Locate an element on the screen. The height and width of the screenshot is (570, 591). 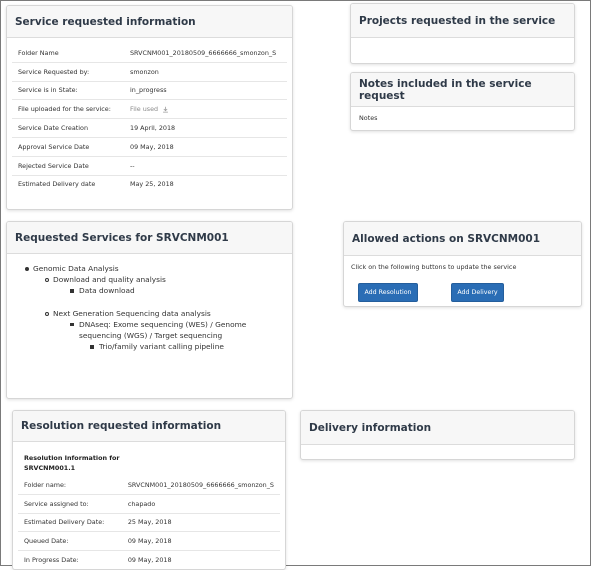
notes-text: Notes is located at coordinates (368, 118).